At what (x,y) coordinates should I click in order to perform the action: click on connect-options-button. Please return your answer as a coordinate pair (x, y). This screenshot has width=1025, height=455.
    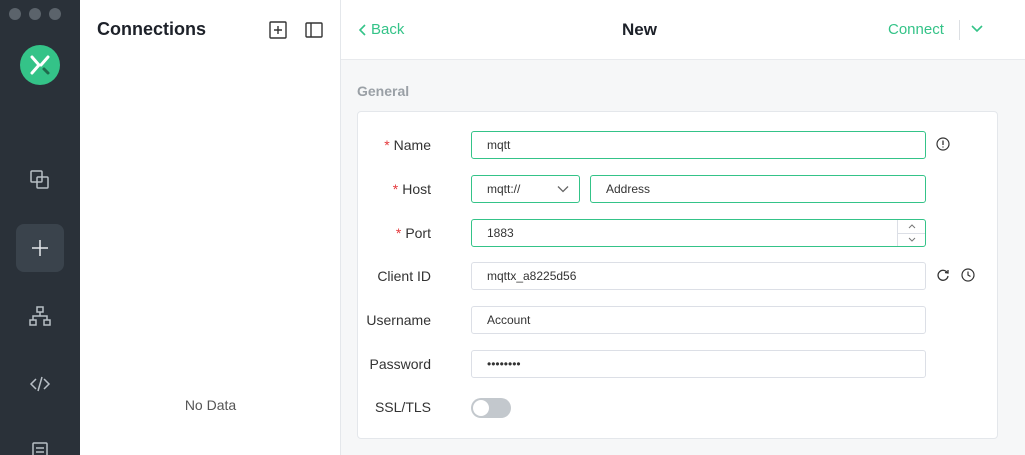
    Looking at the image, I should click on (977, 31).